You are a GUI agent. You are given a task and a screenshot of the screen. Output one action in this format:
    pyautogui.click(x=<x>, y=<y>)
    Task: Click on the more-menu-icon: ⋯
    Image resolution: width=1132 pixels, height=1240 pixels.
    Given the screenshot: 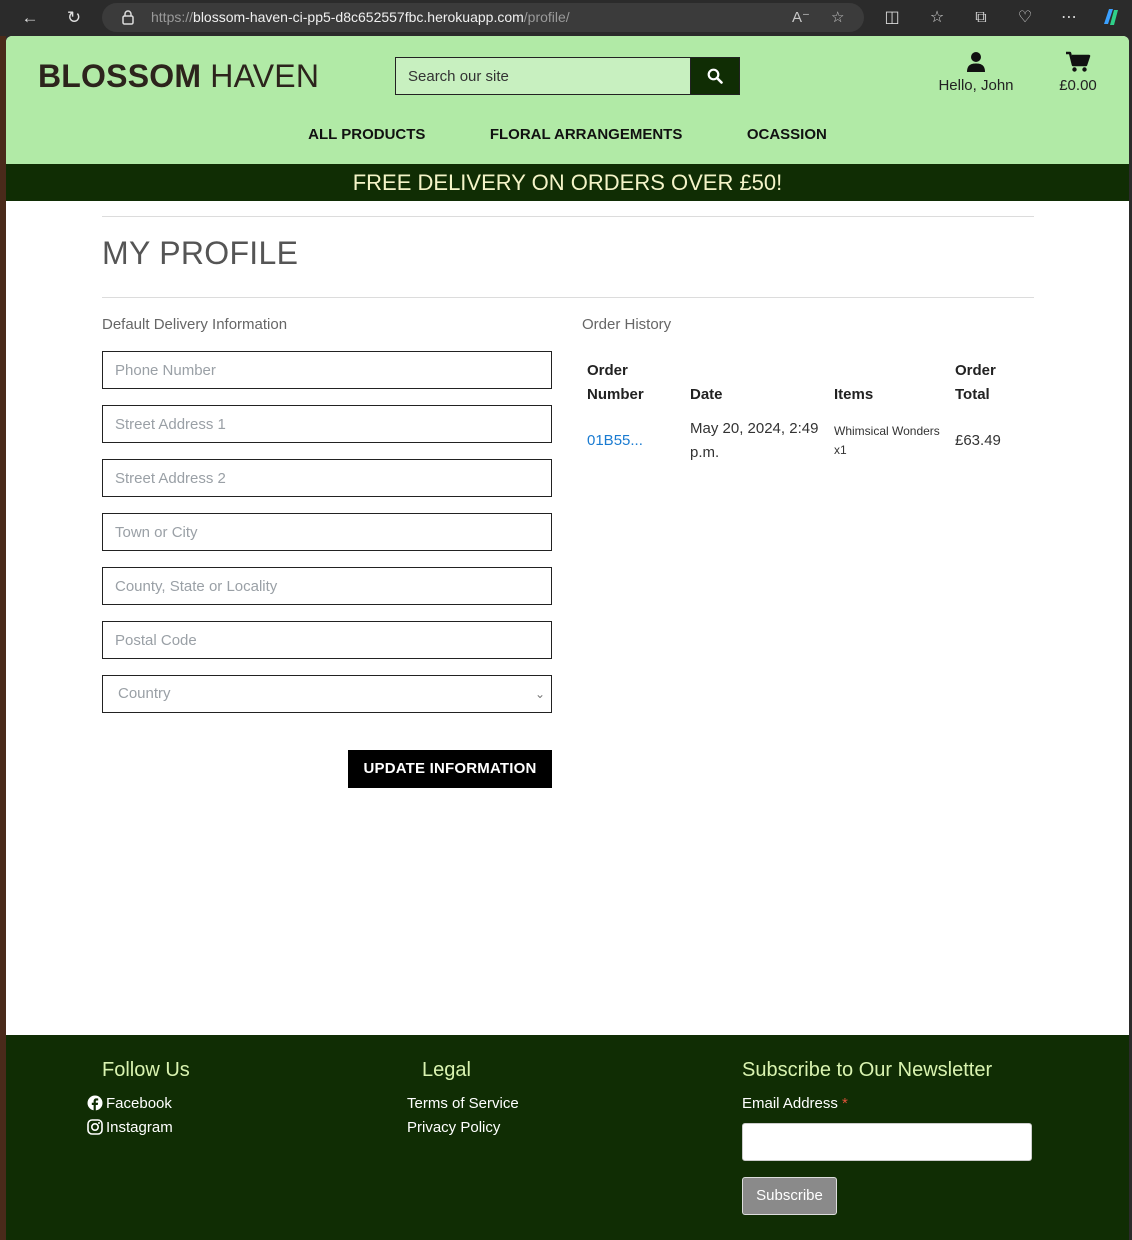 What is the action you would take?
    pyautogui.click(x=1069, y=18)
    